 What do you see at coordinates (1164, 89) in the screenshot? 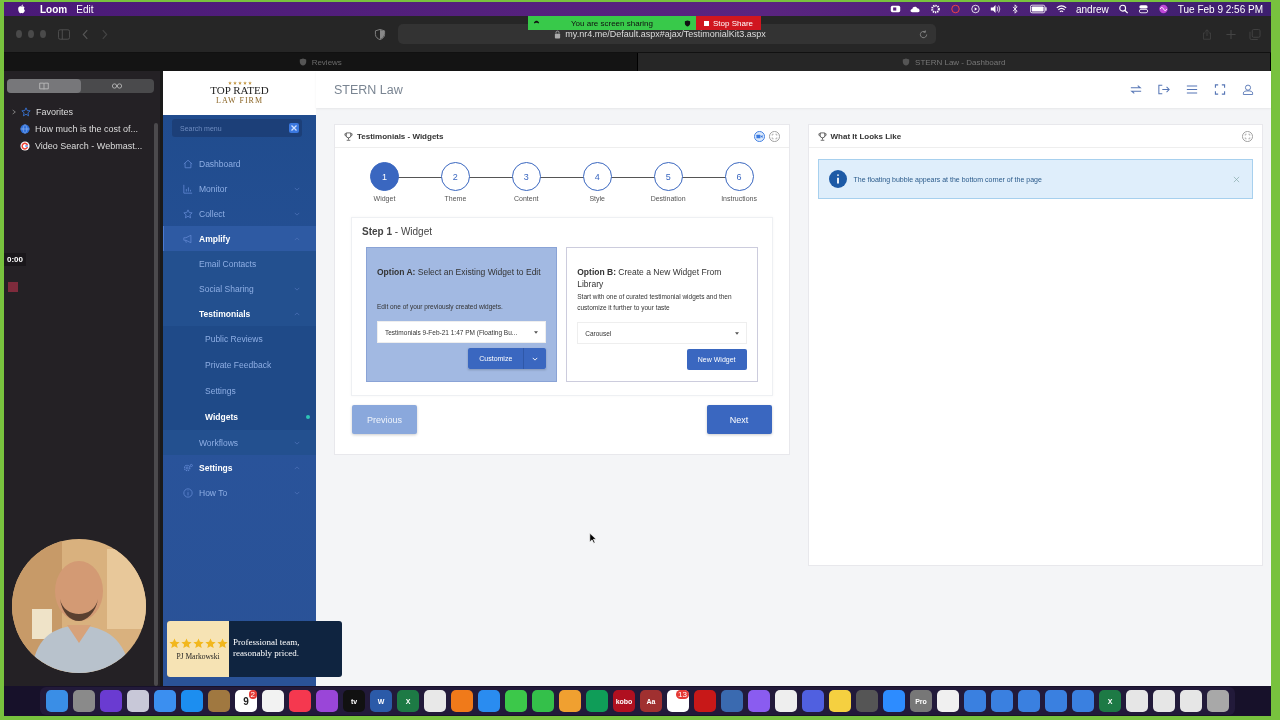
I see `logout-icon` at bounding box center [1164, 89].